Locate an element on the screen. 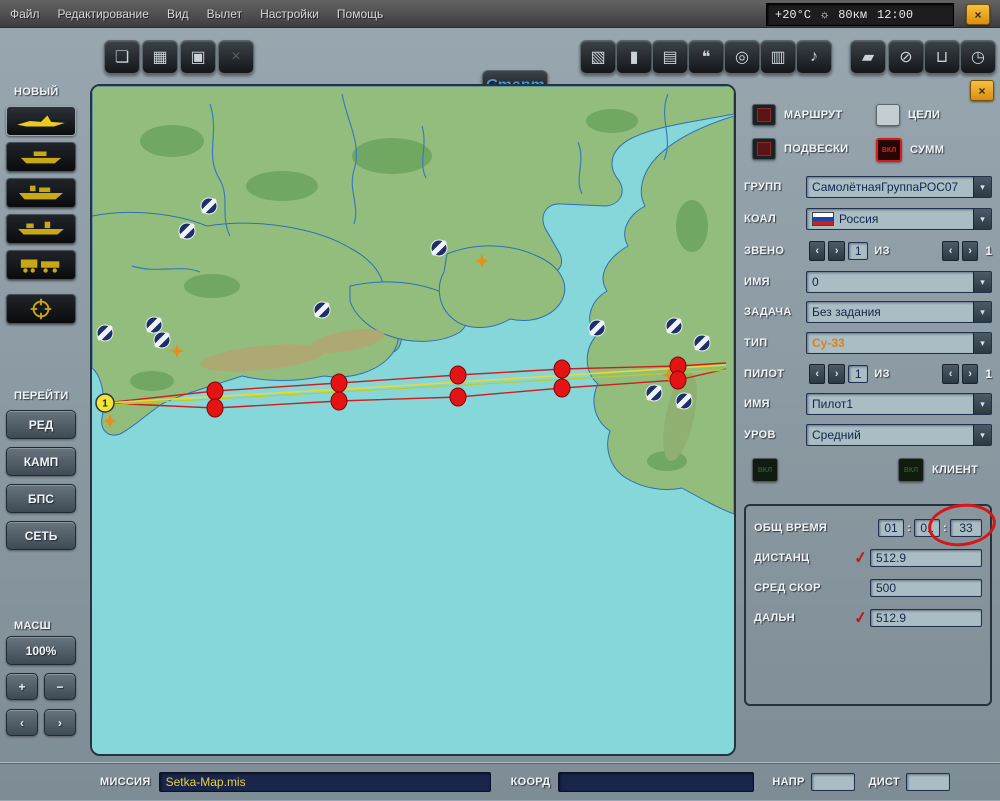 The width and height of the screenshot is (1000, 801). client-checkbox: ВКЛ is located at coordinates (911, 470).